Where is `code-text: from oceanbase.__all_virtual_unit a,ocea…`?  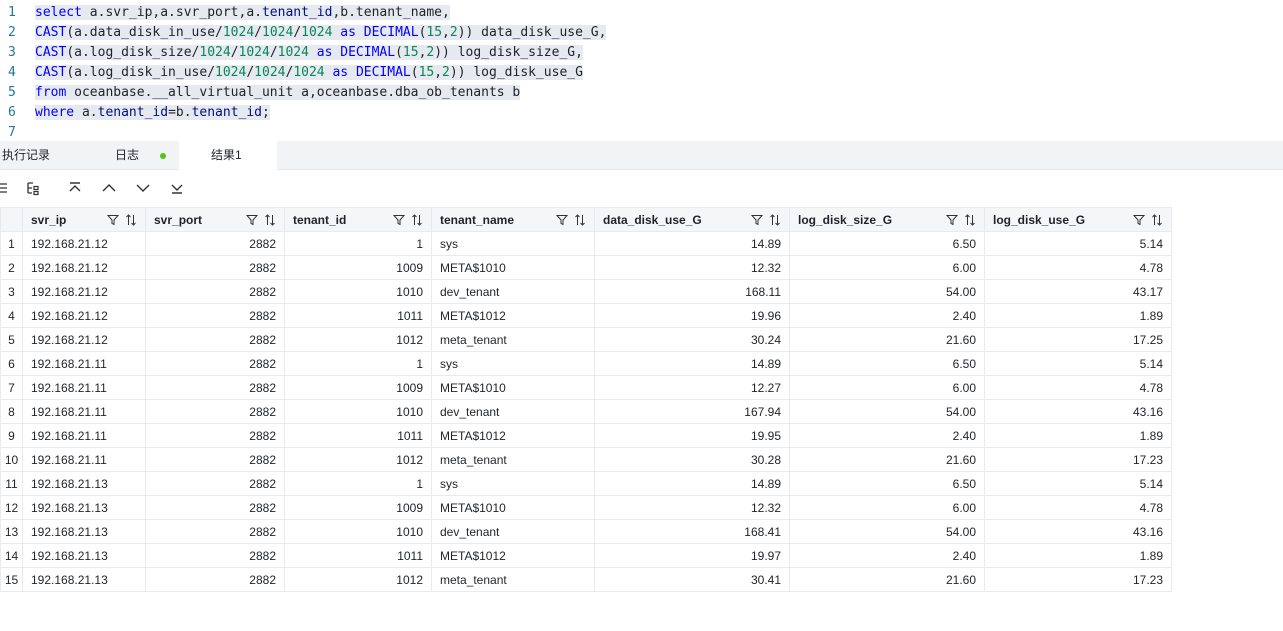
code-text: from oceanbase.__all_virtual_unit a,ocea… is located at coordinates (278, 93).